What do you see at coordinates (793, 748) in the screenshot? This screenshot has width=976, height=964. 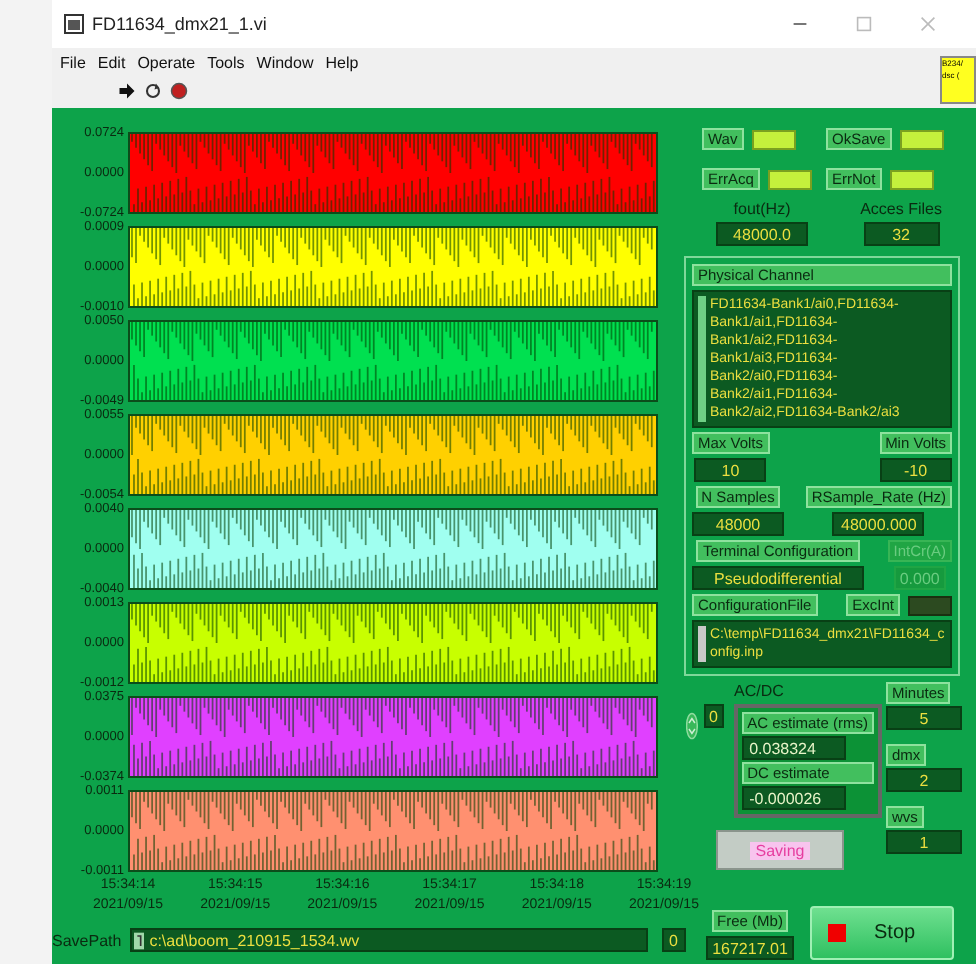 I see `ac-estimate-indicator: 0.038324` at bounding box center [793, 748].